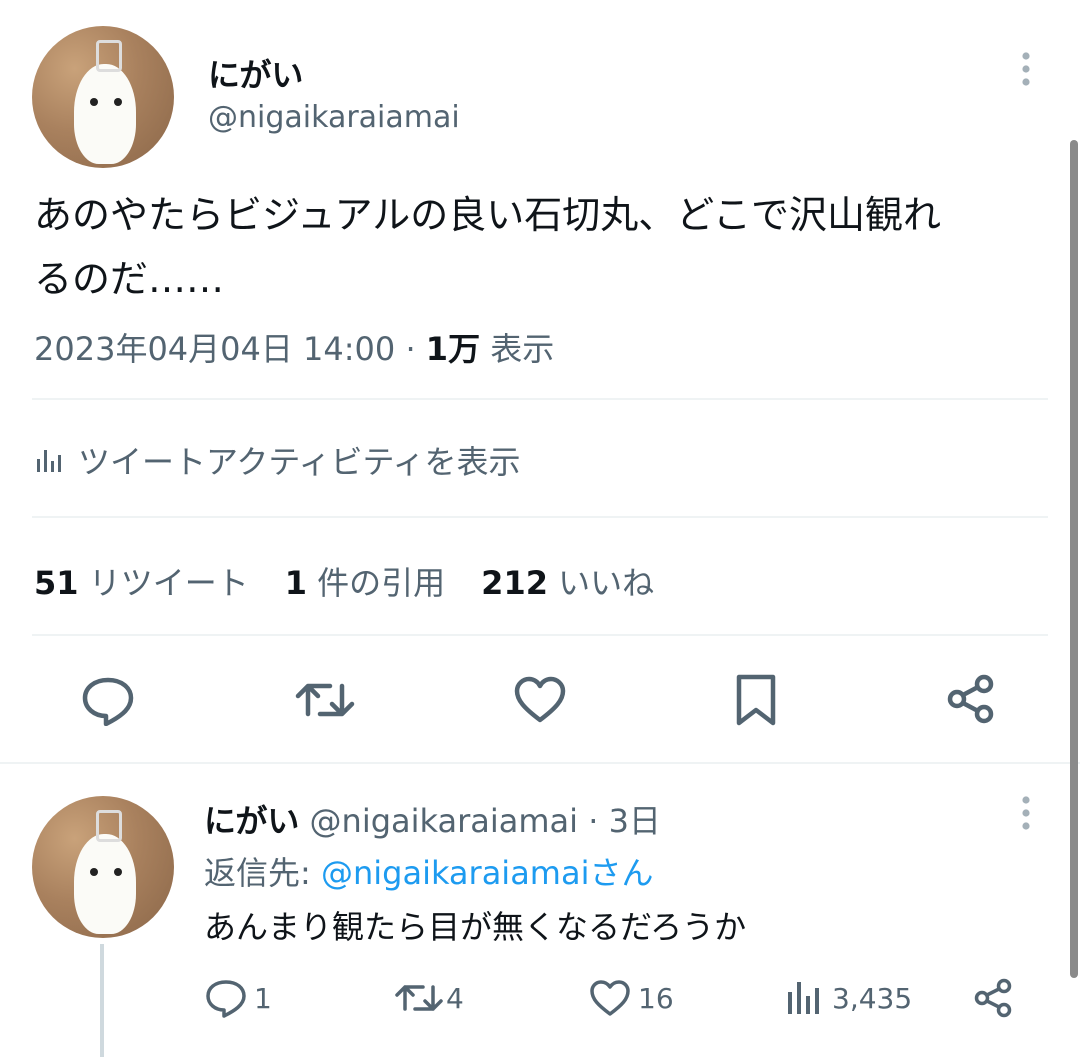 The image size is (1080, 1057). What do you see at coordinates (262, 873) in the screenshot?
I see `reply-to-prefix: 返信先:` at bounding box center [262, 873].